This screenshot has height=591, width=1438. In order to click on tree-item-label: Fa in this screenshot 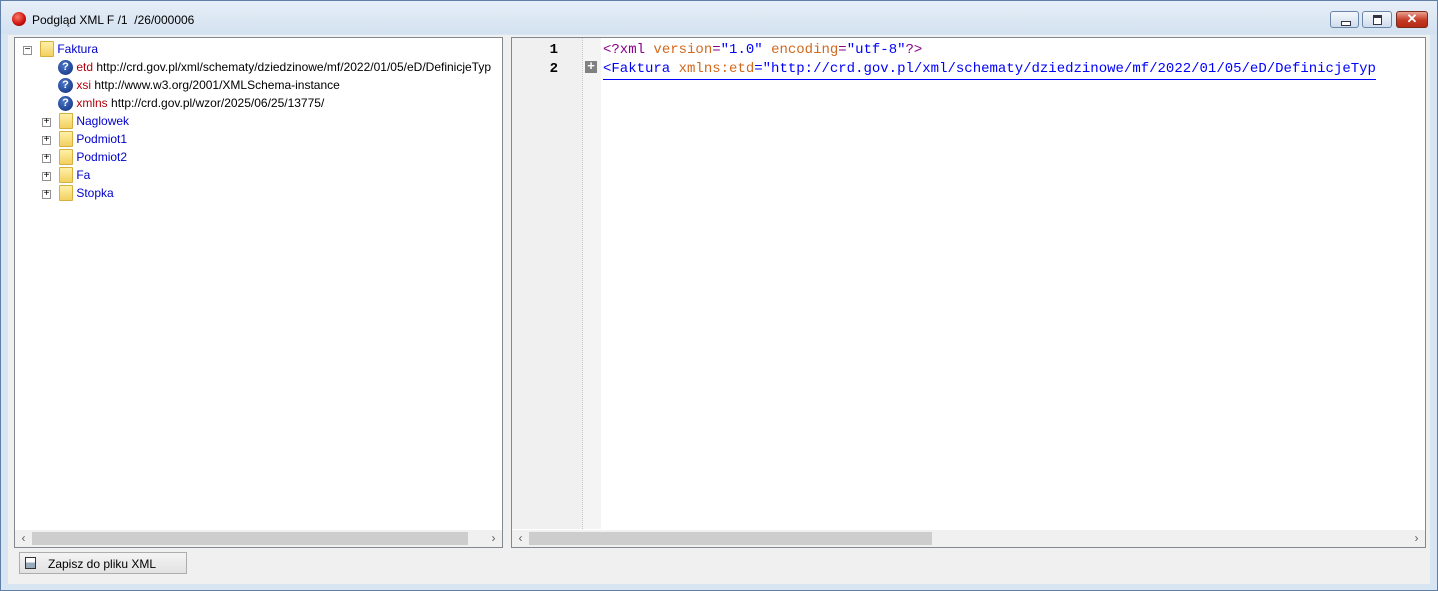, I will do `click(83, 175)`.